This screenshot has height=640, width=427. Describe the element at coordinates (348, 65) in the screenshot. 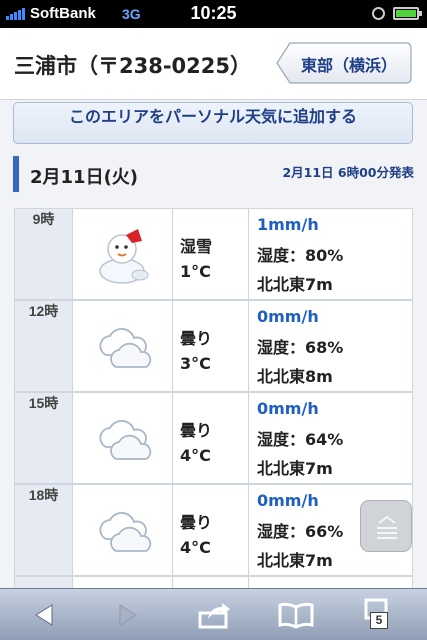

I see `region-button-label: 東部（横浜）` at that location.